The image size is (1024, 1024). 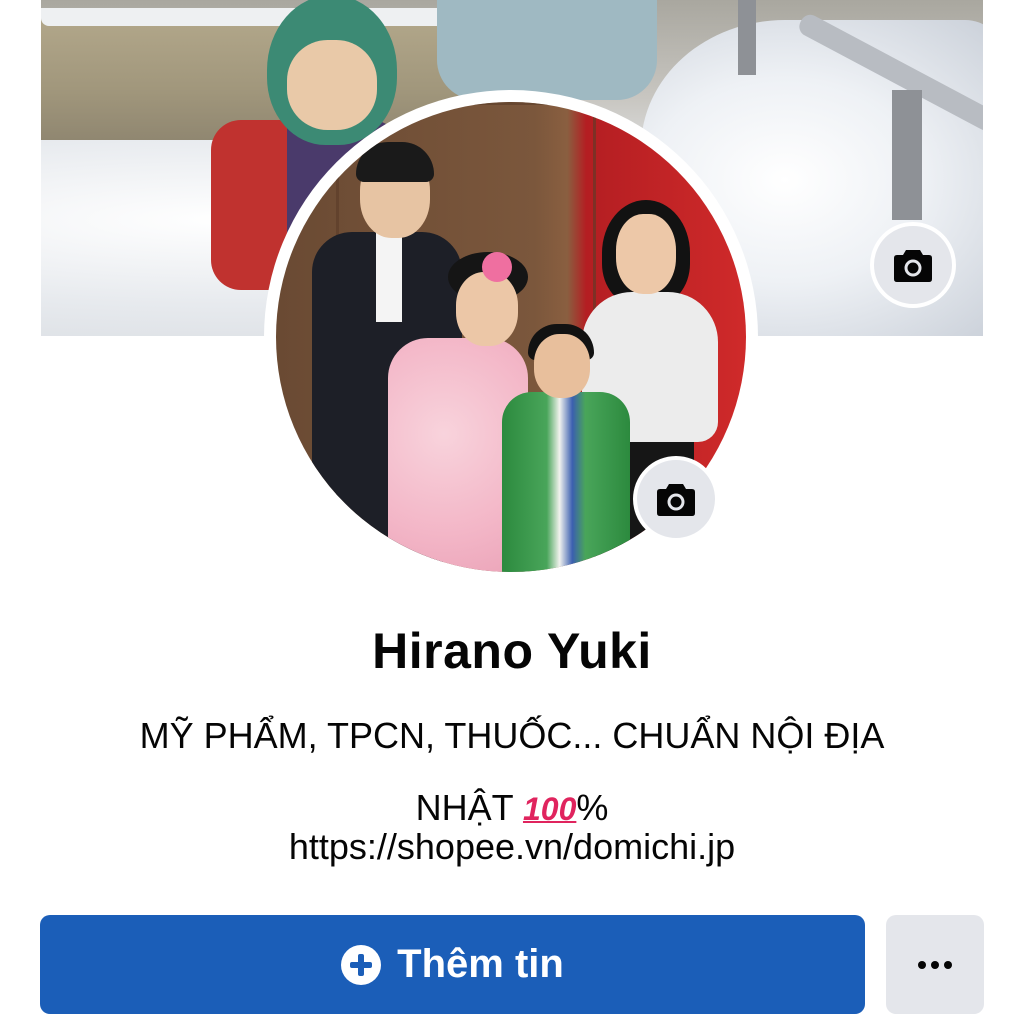 What do you see at coordinates (512, 651) in the screenshot?
I see `profile-name: Hirano Yuki` at bounding box center [512, 651].